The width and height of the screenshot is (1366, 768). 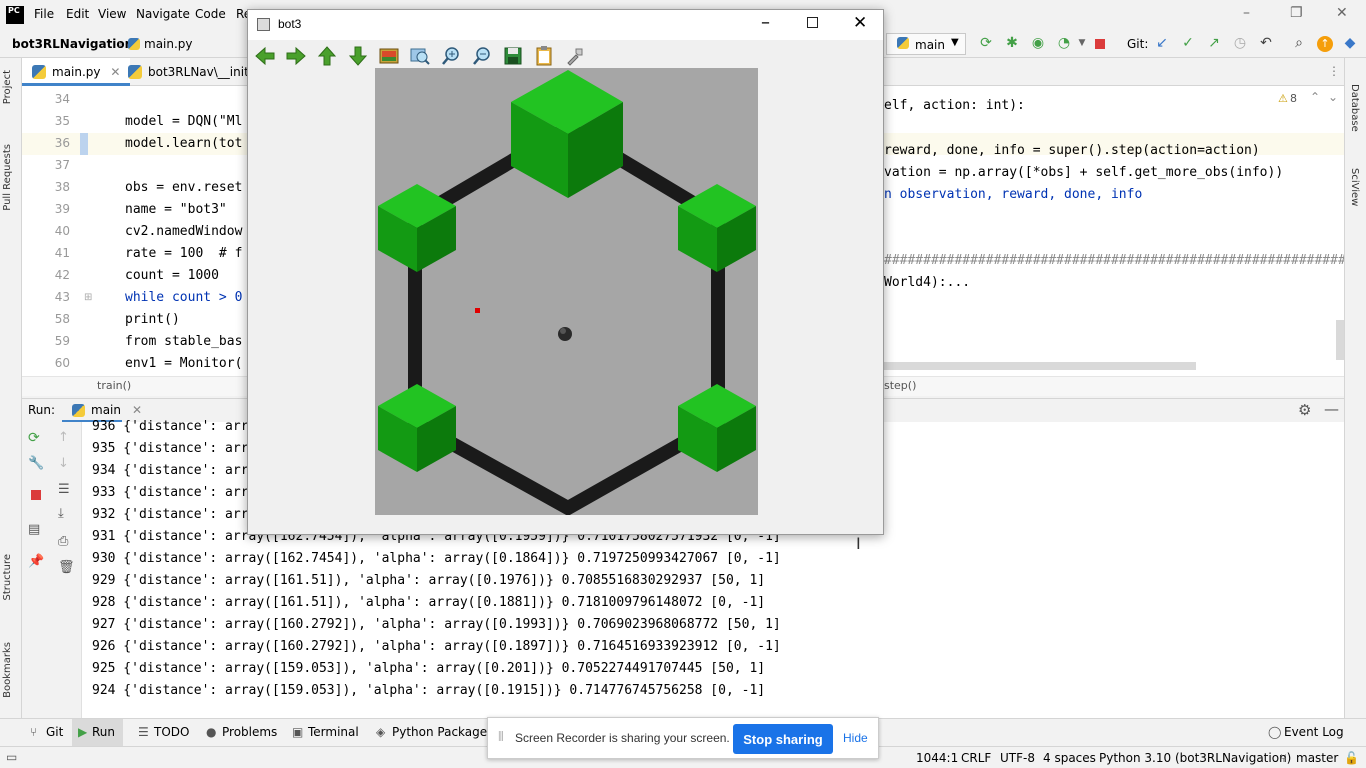 What do you see at coordinates (323, 732) in the screenshot?
I see `terminal-tool-tab: ▣ Terminal` at bounding box center [323, 732].